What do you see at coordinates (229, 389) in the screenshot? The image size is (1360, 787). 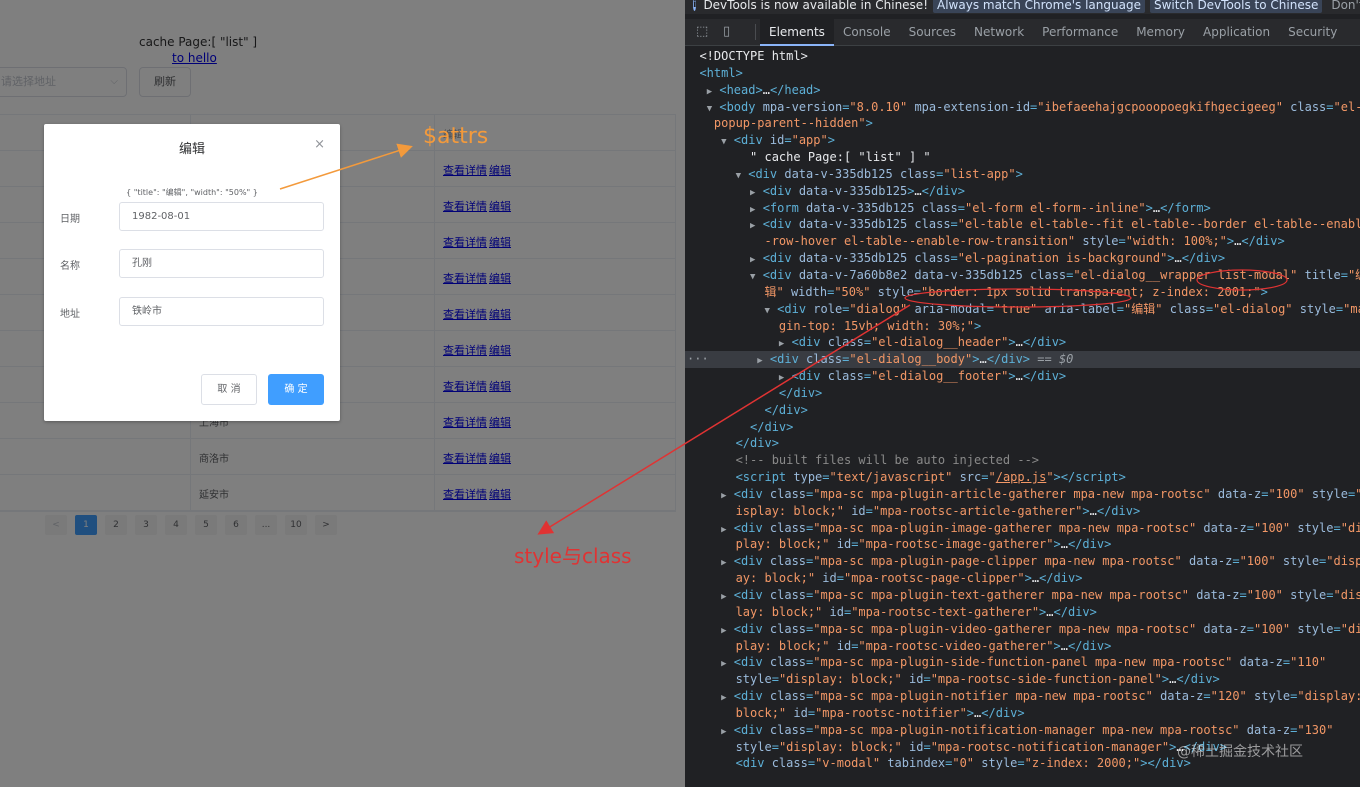 I see `cancel-button: 取 消` at bounding box center [229, 389].